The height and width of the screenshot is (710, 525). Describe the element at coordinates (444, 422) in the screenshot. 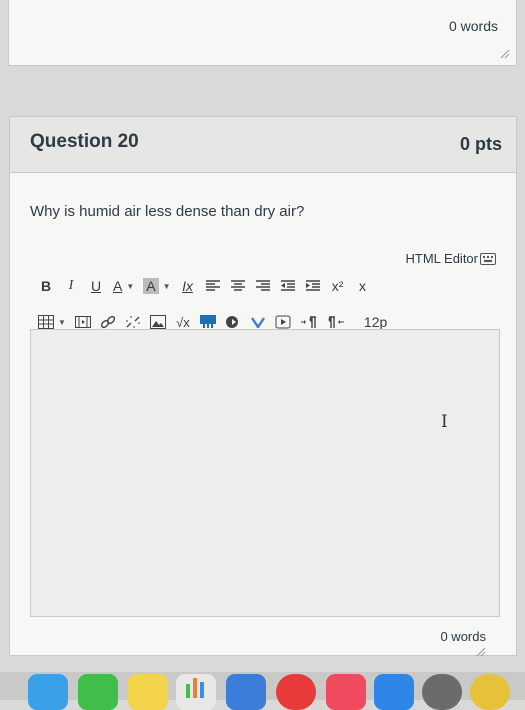

I see `text-cursor-icon: I` at that location.